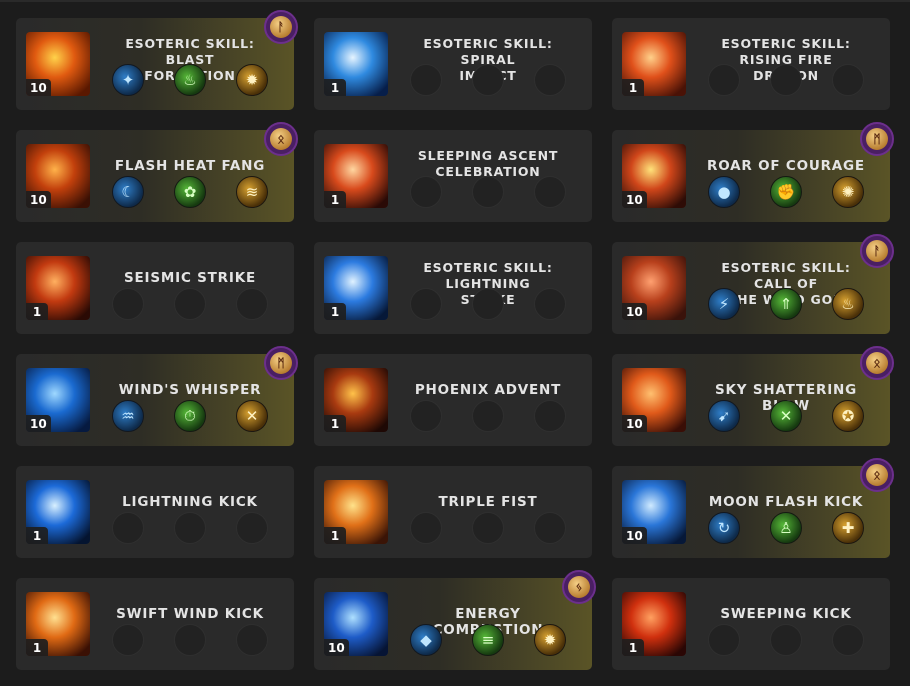 Image resolution: width=910 pixels, height=686 pixels. What do you see at coordinates (786, 192) in the screenshot?
I see `claw-icon: ✊` at bounding box center [786, 192].